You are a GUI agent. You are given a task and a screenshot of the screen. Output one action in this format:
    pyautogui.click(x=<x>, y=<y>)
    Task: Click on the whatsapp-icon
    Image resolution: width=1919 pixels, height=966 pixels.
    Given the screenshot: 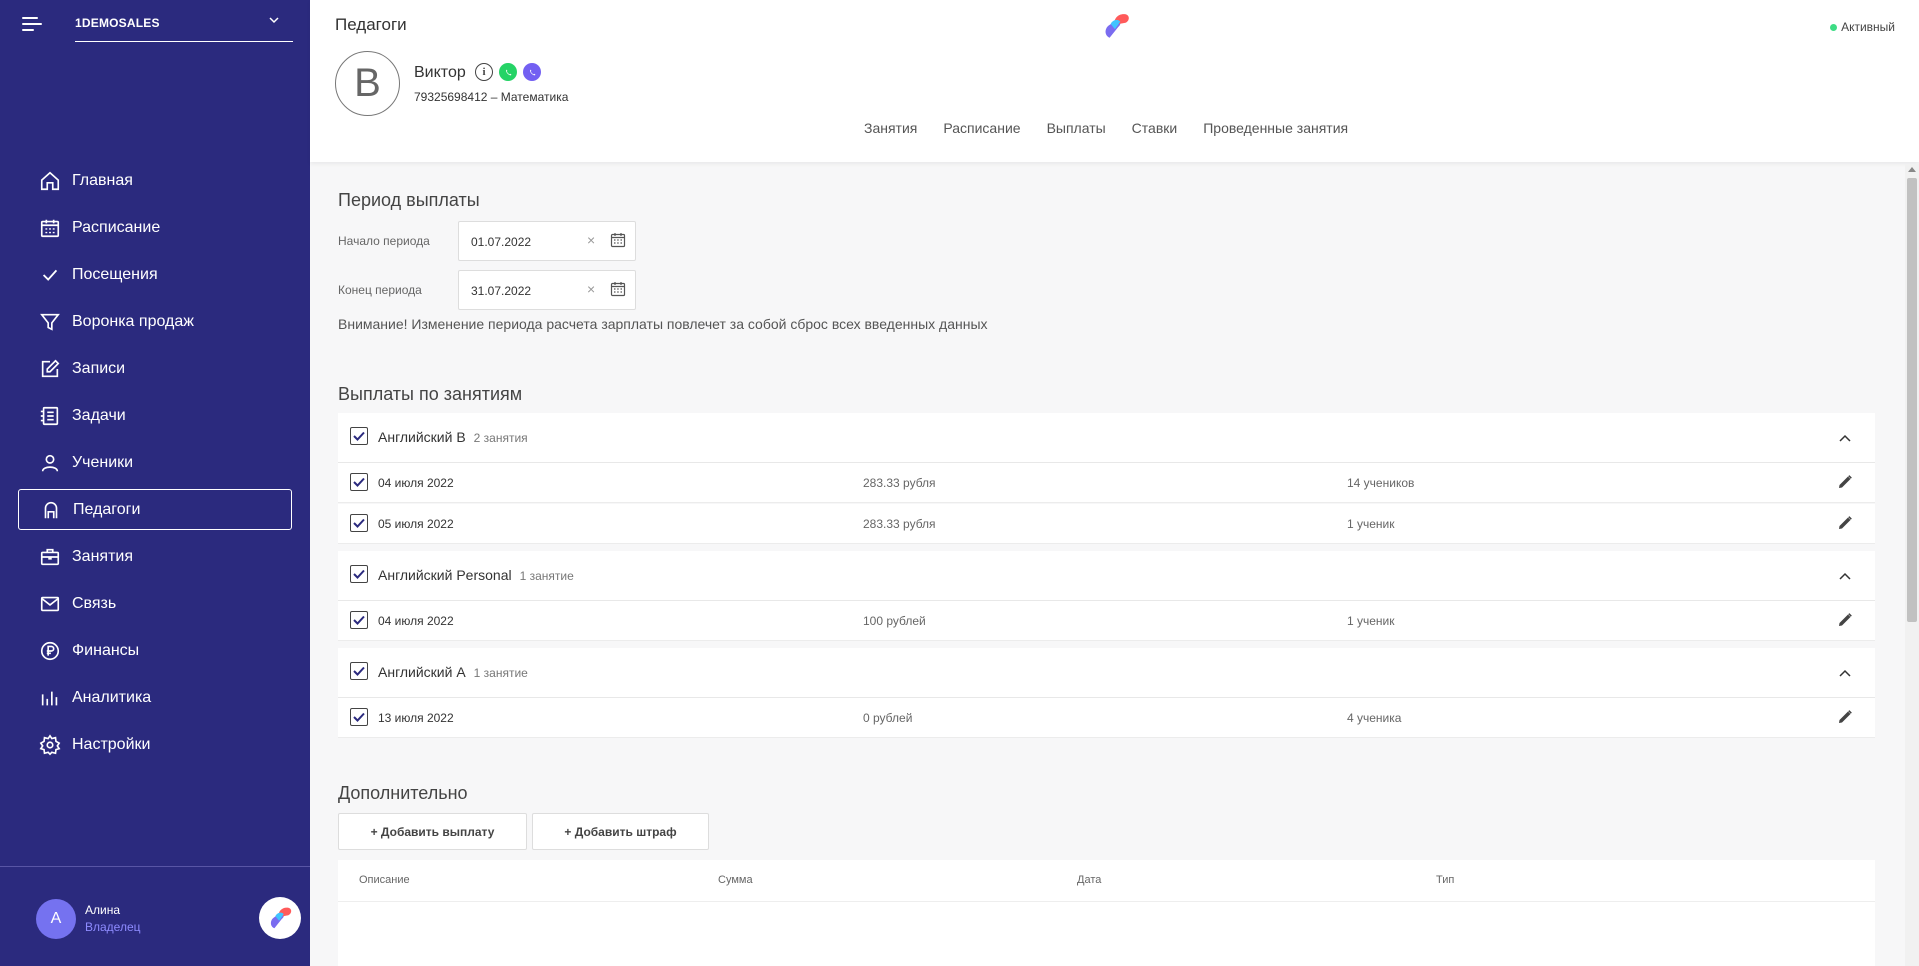 What is the action you would take?
    pyautogui.click(x=508, y=72)
    